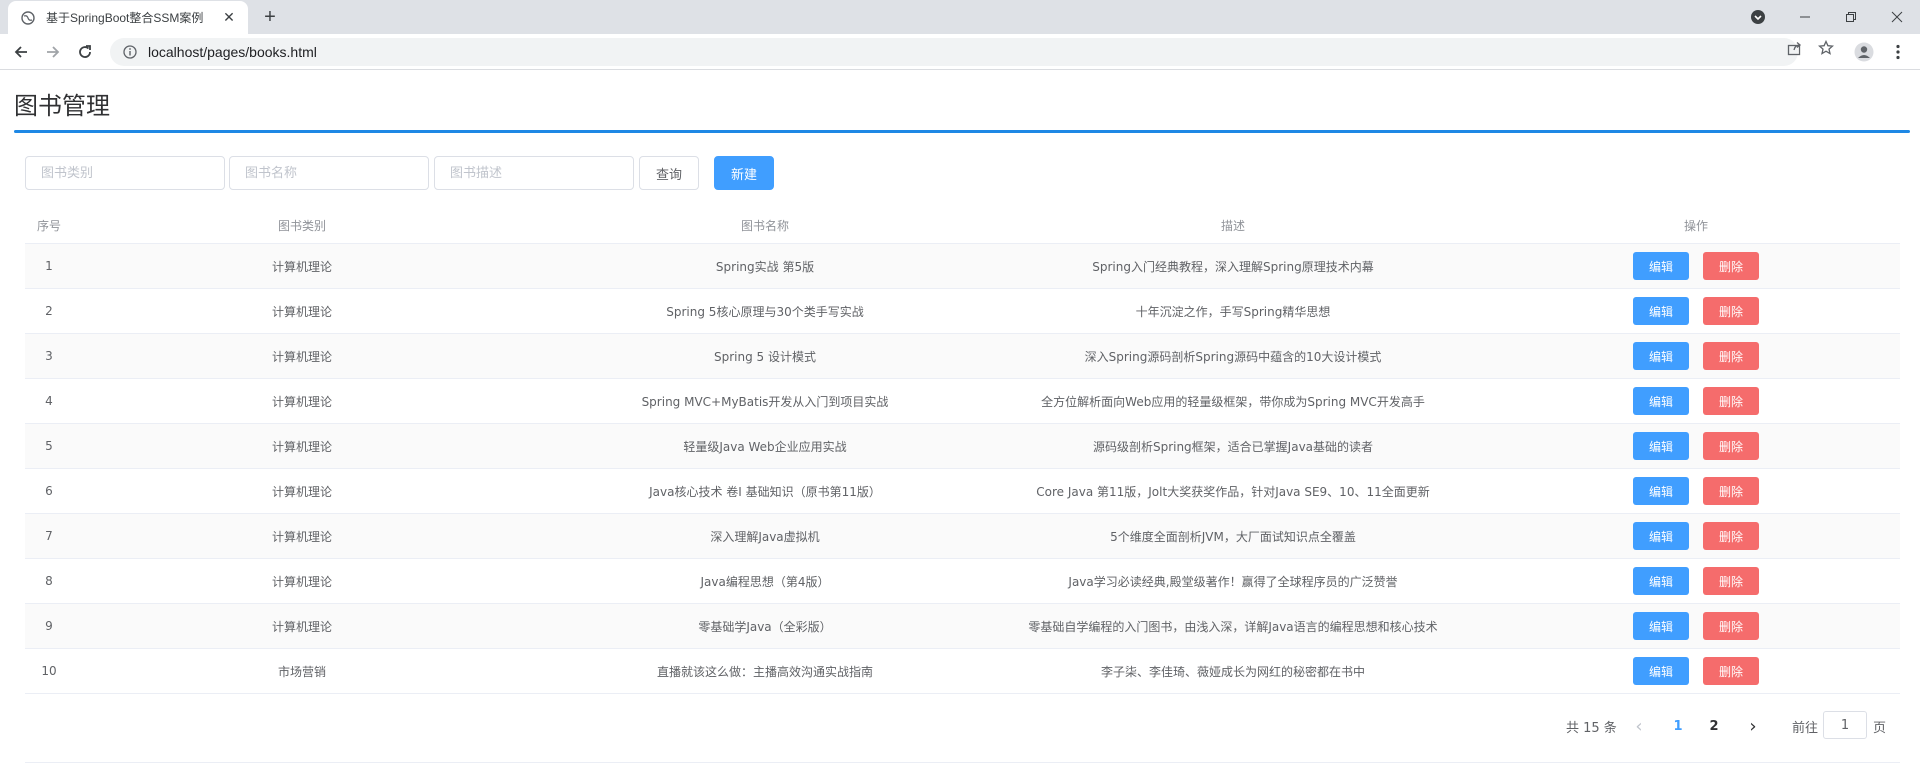 The height and width of the screenshot is (764, 1920). I want to click on close-tab-icon: ✕, so click(229, 18).